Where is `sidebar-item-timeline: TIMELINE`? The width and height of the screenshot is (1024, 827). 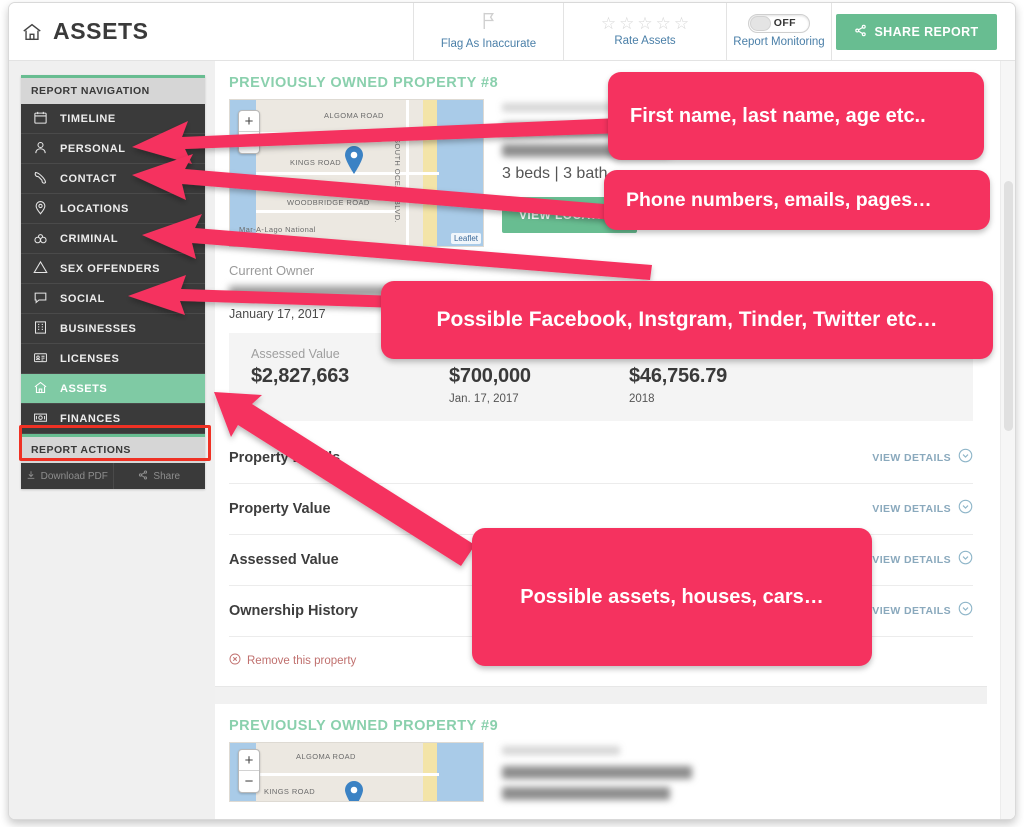
sidebar-item-timeline: TIMELINE is located at coordinates (113, 119).